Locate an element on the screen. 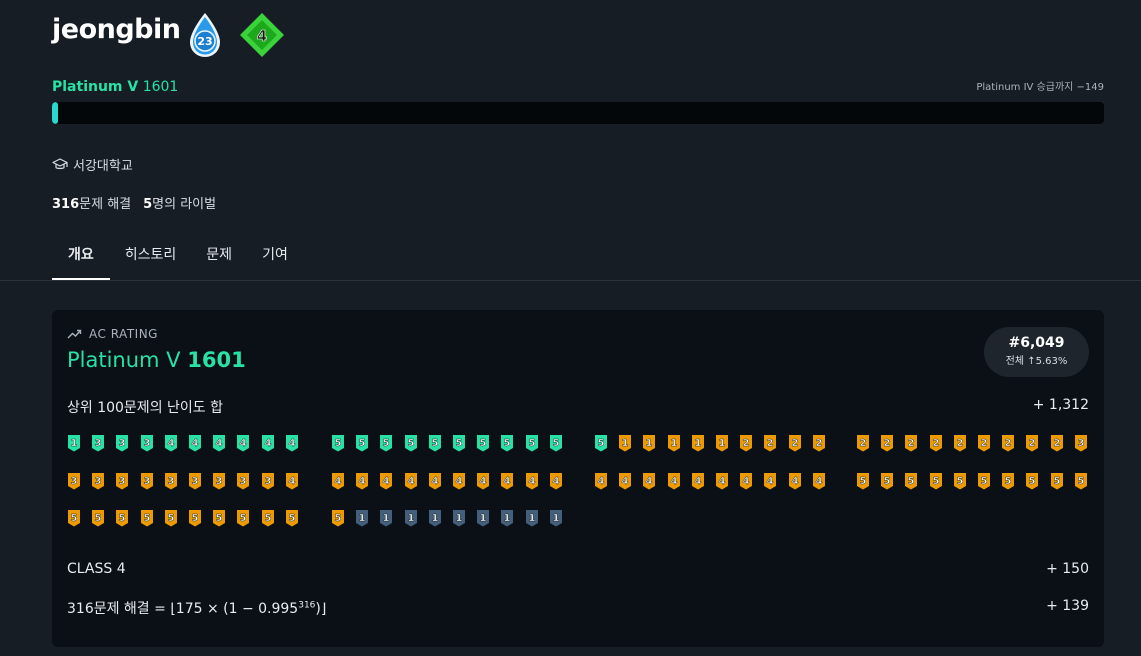 Image resolution: width=1141 pixels, height=656 pixels. tab-contributions: 기여 is located at coordinates (275, 255).